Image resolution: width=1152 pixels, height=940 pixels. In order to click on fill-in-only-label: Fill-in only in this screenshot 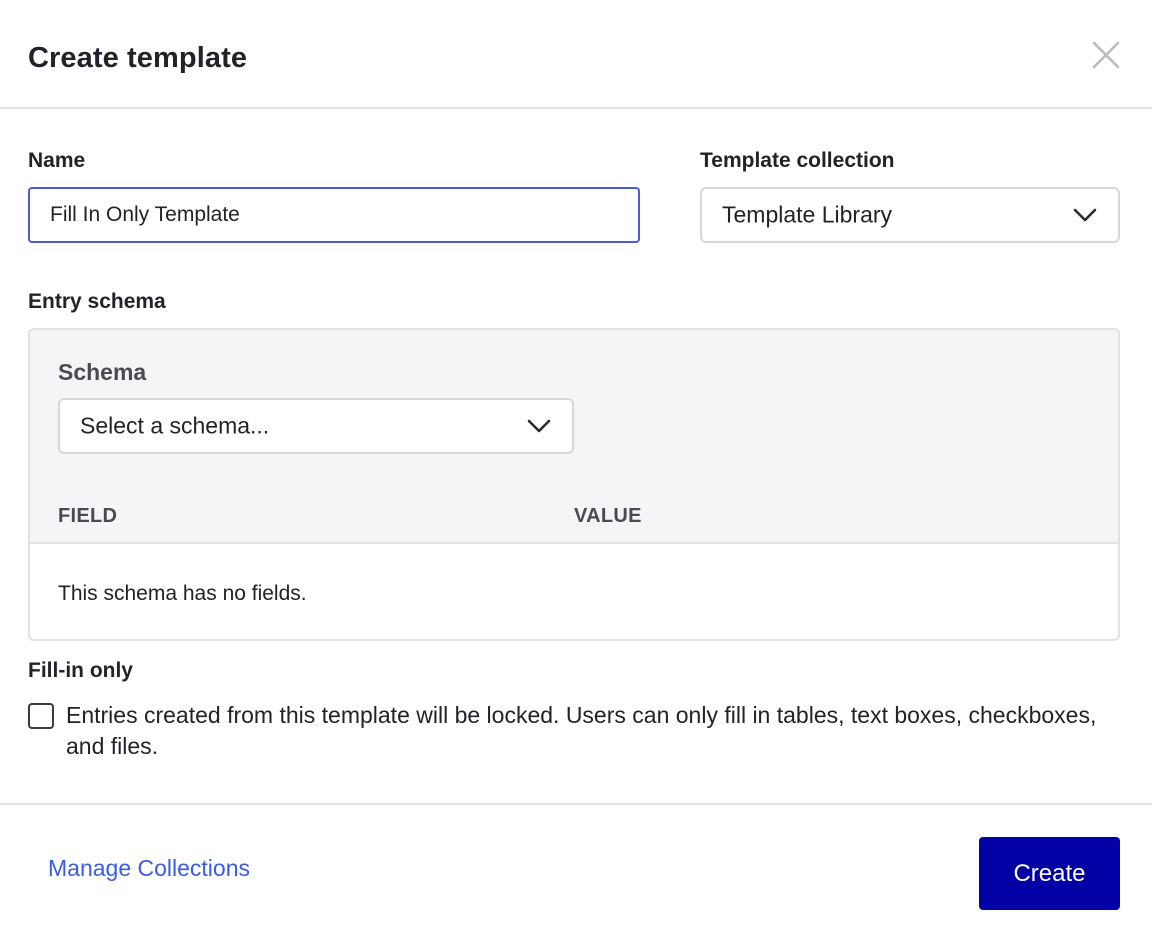, I will do `click(80, 670)`.